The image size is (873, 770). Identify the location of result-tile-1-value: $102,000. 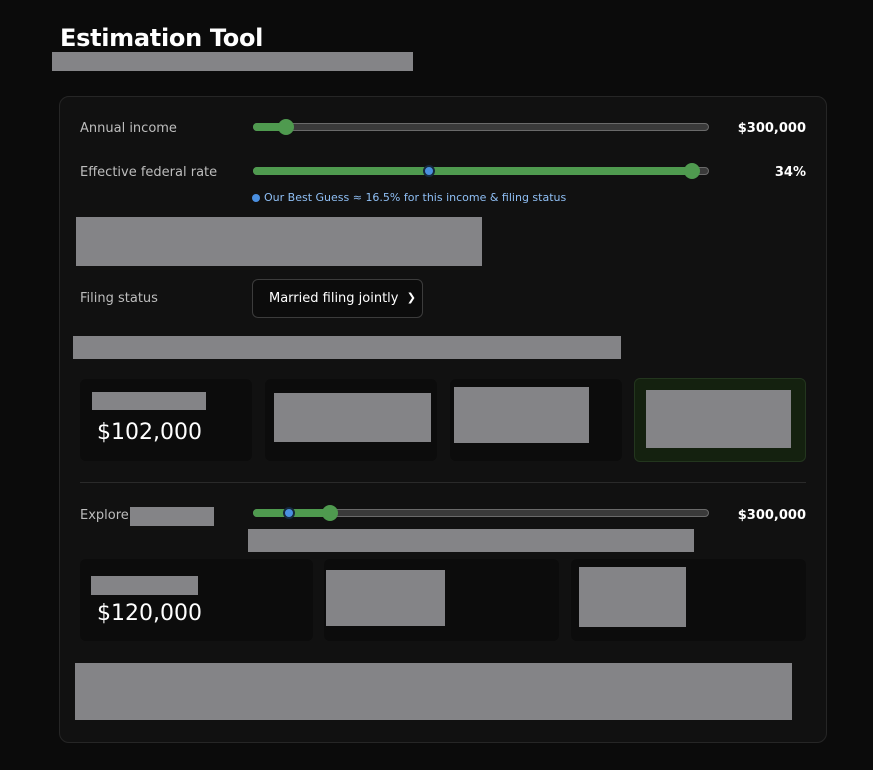
(149, 432).